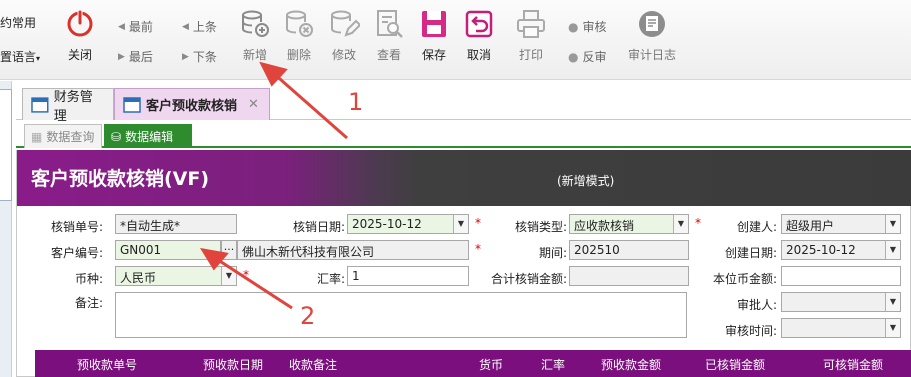 This screenshot has width=911, height=377. I want to click on subtab-bar: ▦ 数据查询 ⛁ 数据编辑, so click(463, 135).